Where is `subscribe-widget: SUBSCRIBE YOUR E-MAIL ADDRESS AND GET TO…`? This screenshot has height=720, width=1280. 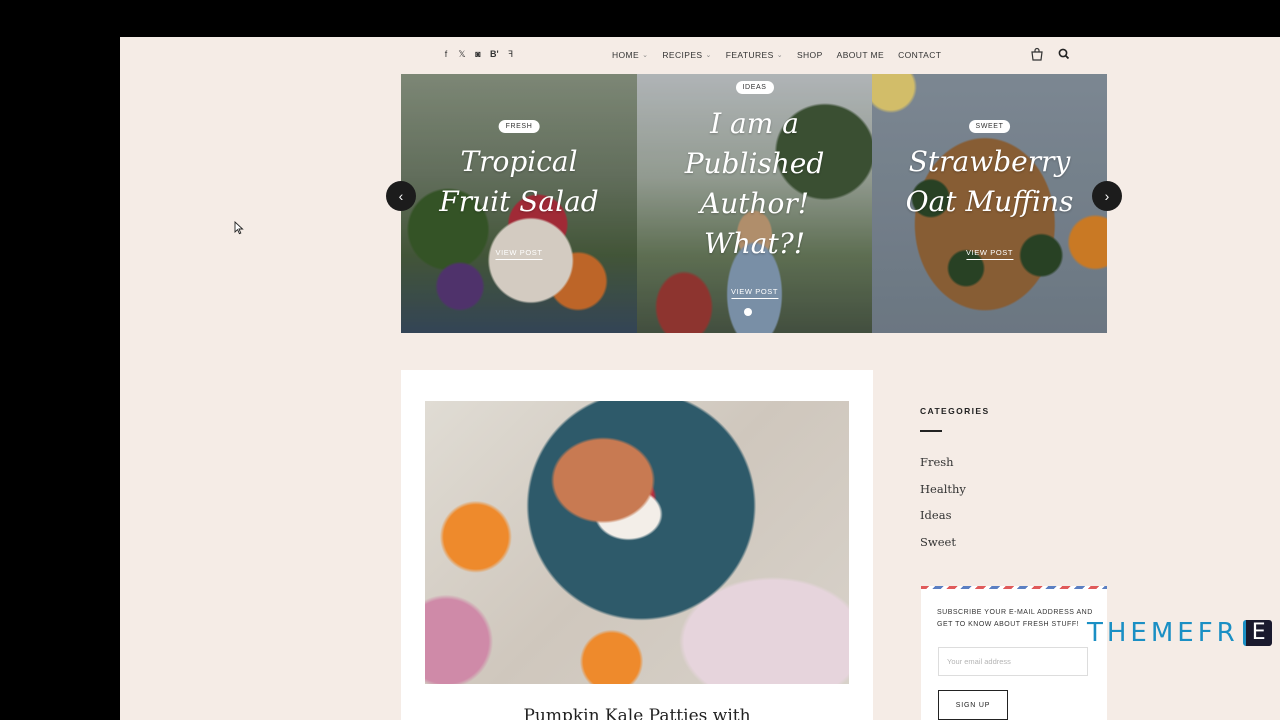 subscribe-widget: SUBSCRIBE YOUR E-MAIL ADDRESS AND GET TO… is located at coordinates (1014, 653).